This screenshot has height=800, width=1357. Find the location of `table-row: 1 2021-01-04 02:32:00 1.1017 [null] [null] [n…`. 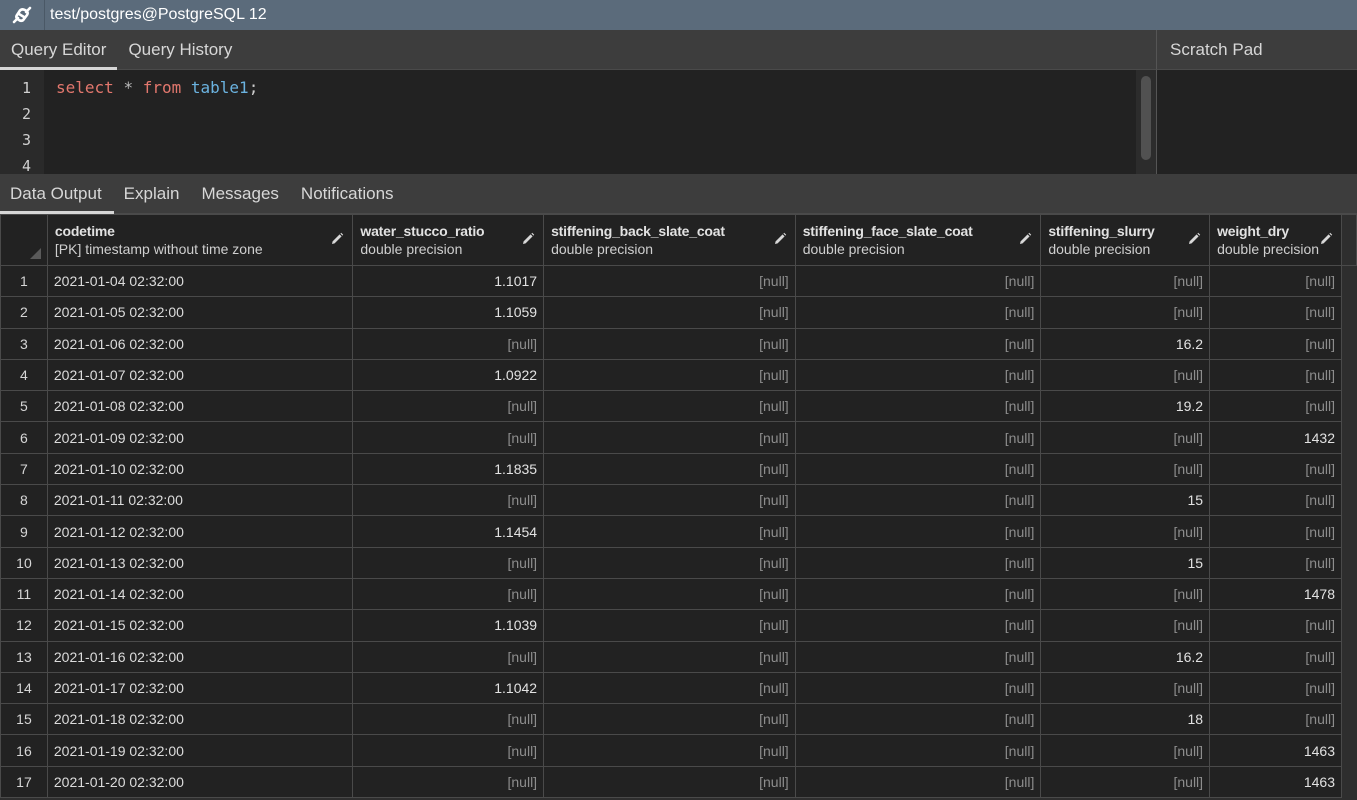

table-row: 1 2021-01-04 02:32:00 1.1017 [null] [null] [n… is located at coordinates (678, 281).